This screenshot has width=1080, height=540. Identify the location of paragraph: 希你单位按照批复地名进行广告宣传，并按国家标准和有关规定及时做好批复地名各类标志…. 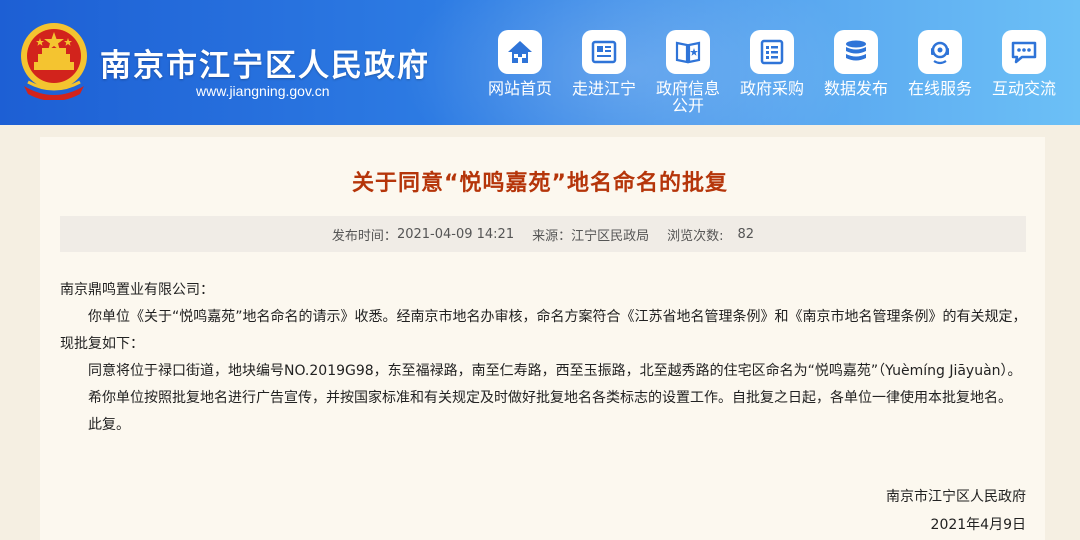
(550, 398).